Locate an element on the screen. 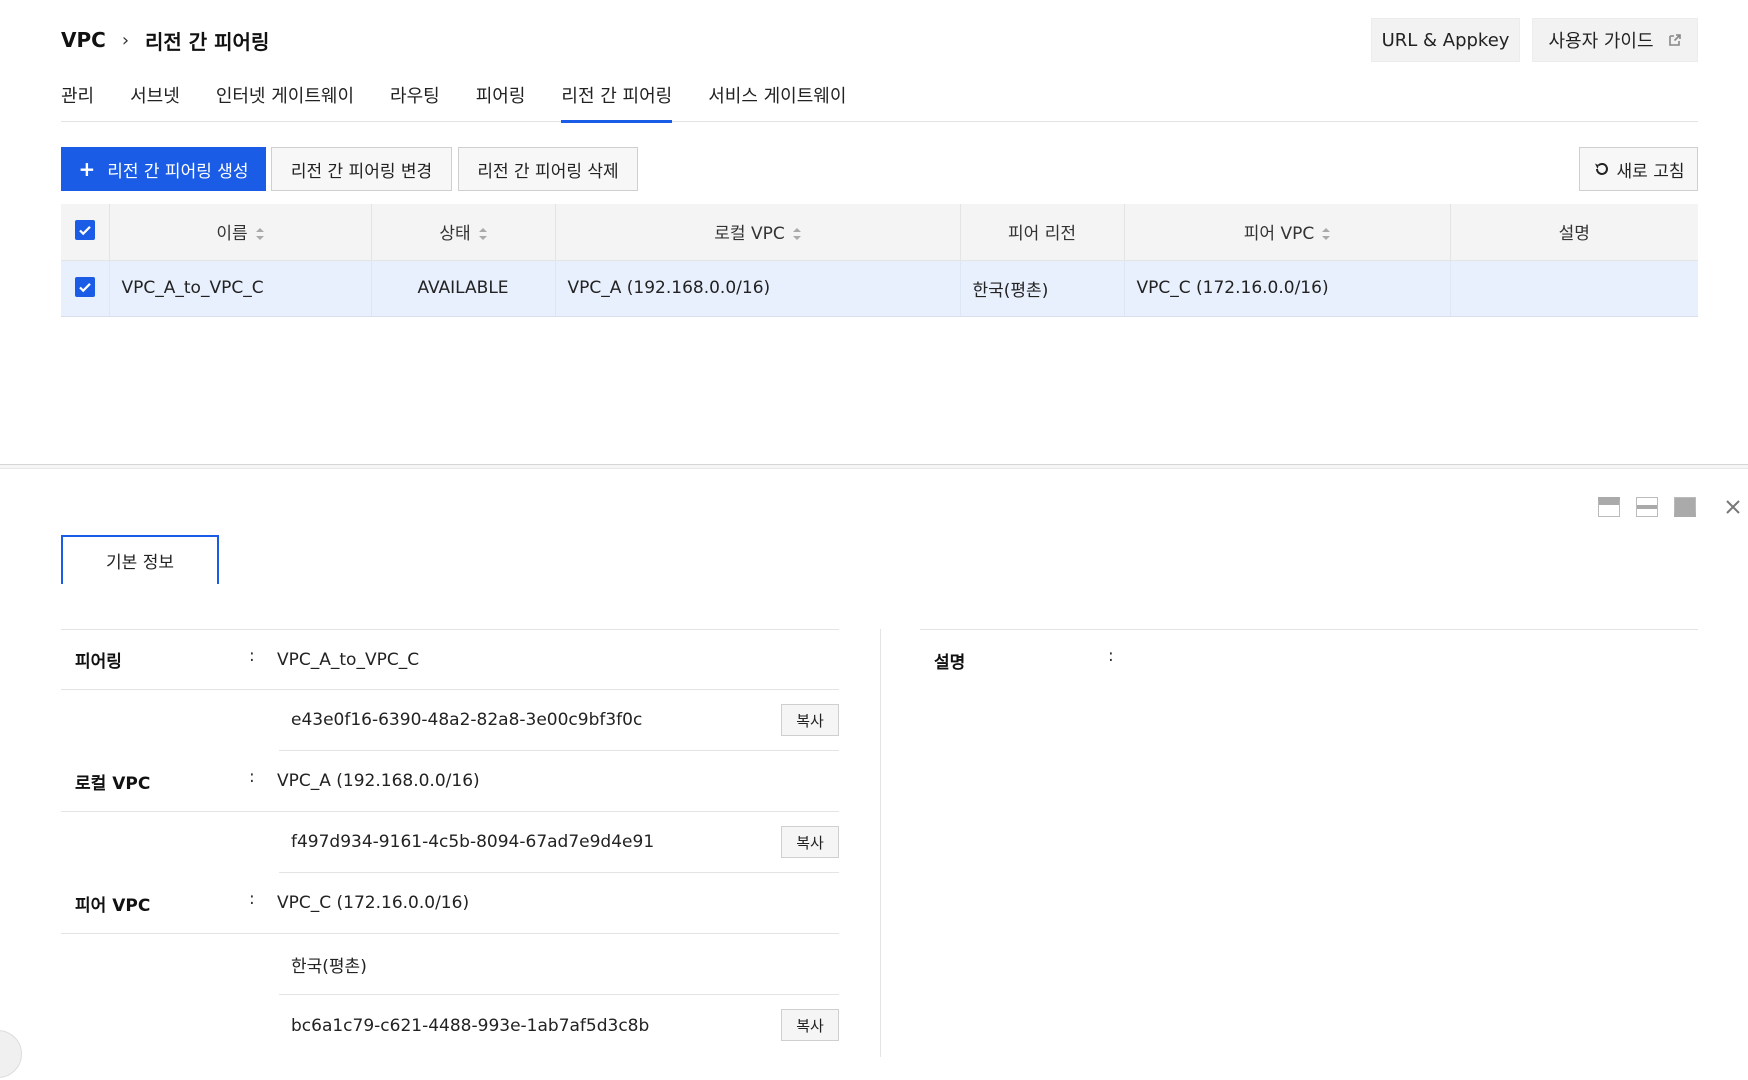 Image resolution: width=1748 pixels, height=1080 pixels. info-row-peer-region: 한국(평촌) is located at coordinates (559, 964).